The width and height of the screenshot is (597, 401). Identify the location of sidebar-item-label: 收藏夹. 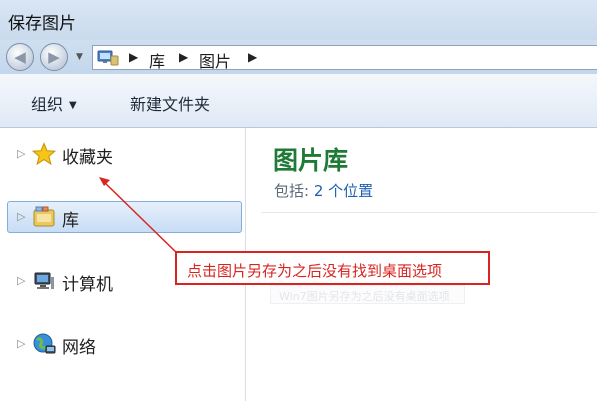
(87, 158).